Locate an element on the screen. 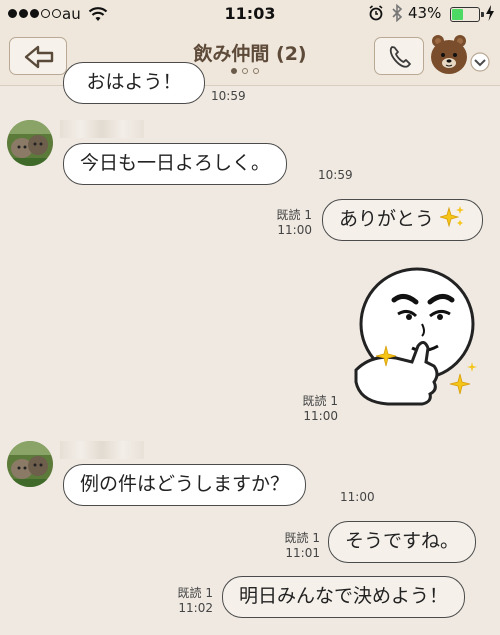 Image resolution: width=500 pixels, height=635 pixels. message-text: 明日みんなで決めよう！ is located at coordinates (344, 596).